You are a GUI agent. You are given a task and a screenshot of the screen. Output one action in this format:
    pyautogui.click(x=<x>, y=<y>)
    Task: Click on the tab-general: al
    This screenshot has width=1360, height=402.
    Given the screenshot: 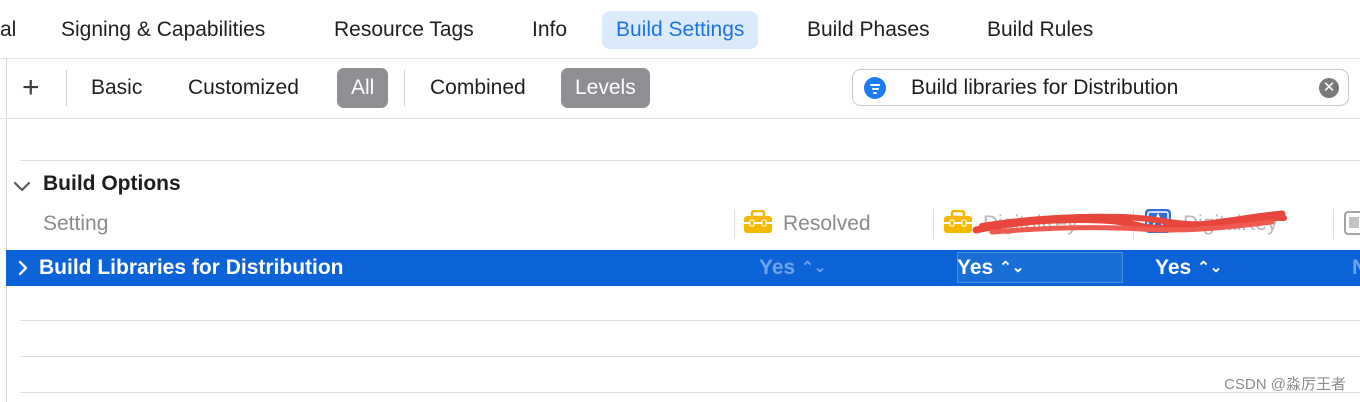 What is the action you would take?
    pyautogui.click(x=15, y=30)
    